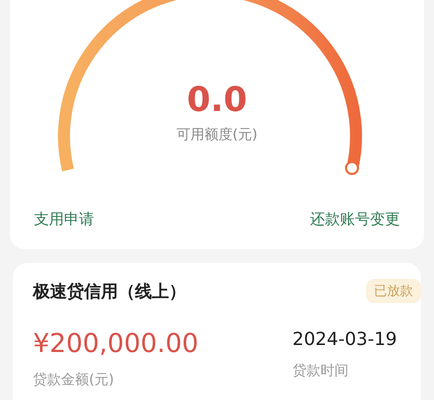 The height and width of the screenshot is (400, 434). Describe the element at coordinates (344, 339) in the screenshot. I see `loan-date: 2024-03-19` at that location.